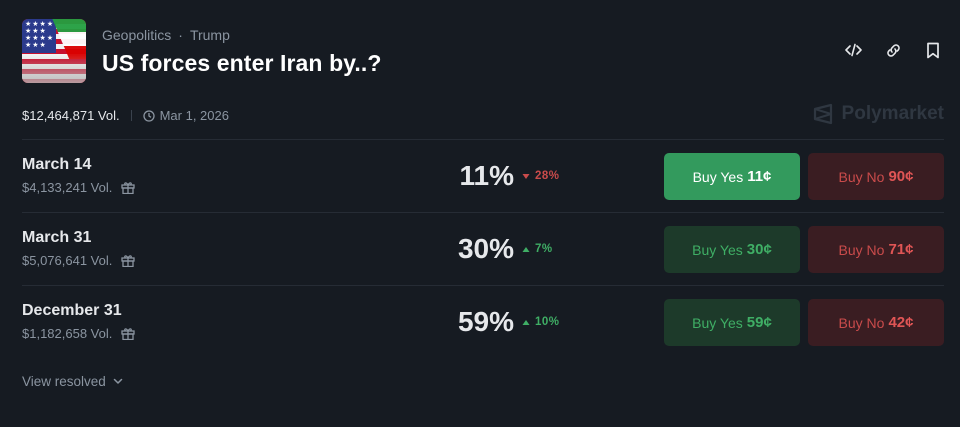 This screenshot has width=960, height=427. What do you see at coordinates (892, 113) in the screenshot?
I see `brand-name: Polymarket` at bounding box center [892, 113].